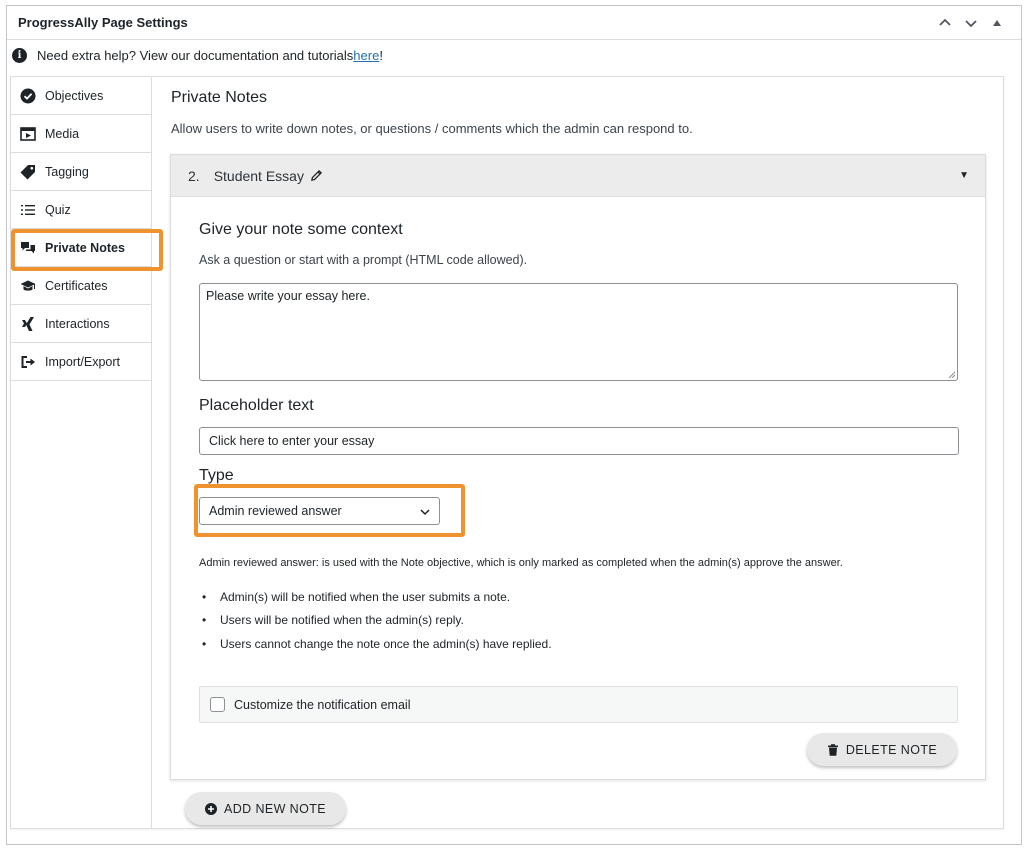 The height and width of the screenshot is (848, 1024). What do you see at coordinates (219, 97) in the screenshot?
I see `section-title: Private Notes` at bounding box center [219, 97].